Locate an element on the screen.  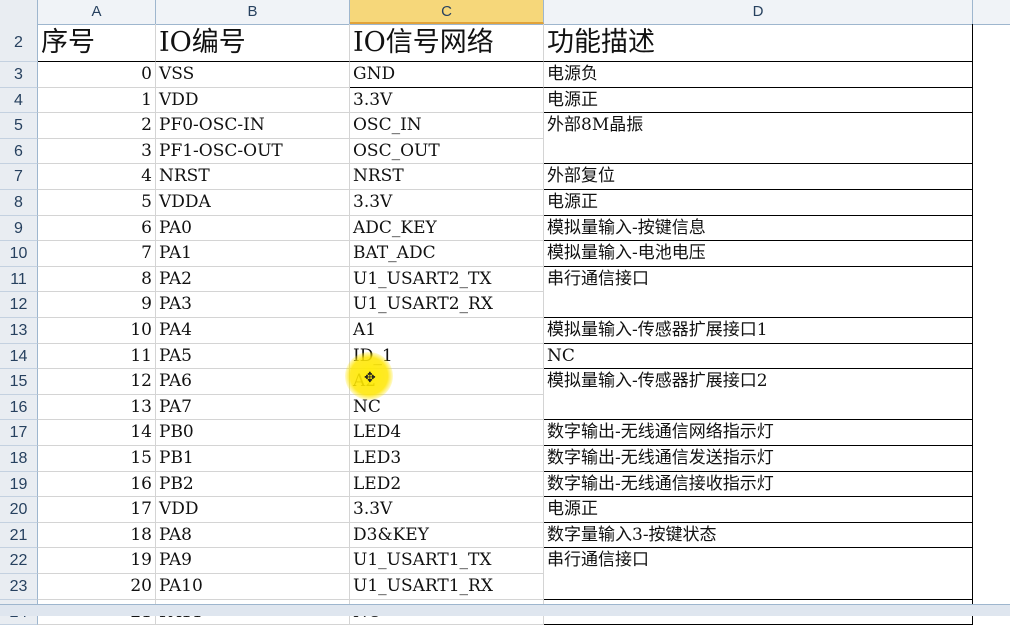
row-header-17: 17 is located at coordinates (19, 433).